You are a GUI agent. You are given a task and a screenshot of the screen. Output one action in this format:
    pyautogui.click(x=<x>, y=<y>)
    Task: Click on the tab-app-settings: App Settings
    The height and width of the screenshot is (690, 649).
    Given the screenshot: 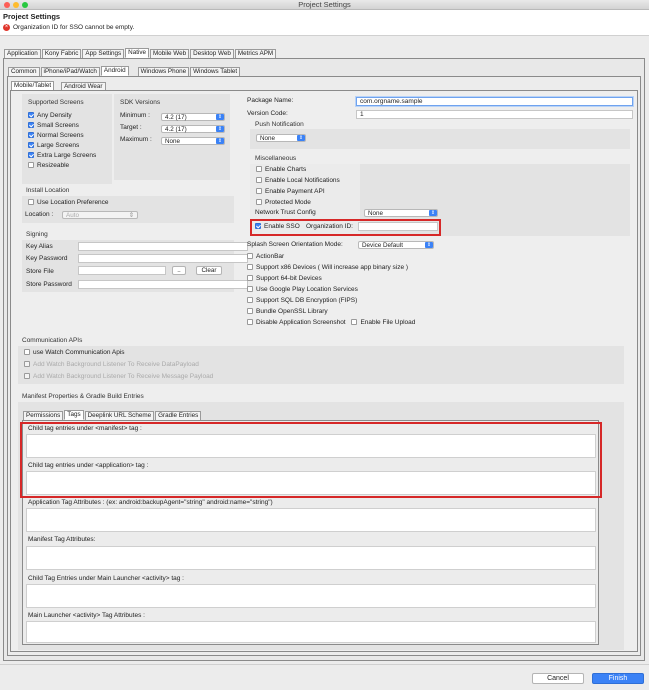 What is the action you would take?
    pyautogui.click(x=103, y=53)
    